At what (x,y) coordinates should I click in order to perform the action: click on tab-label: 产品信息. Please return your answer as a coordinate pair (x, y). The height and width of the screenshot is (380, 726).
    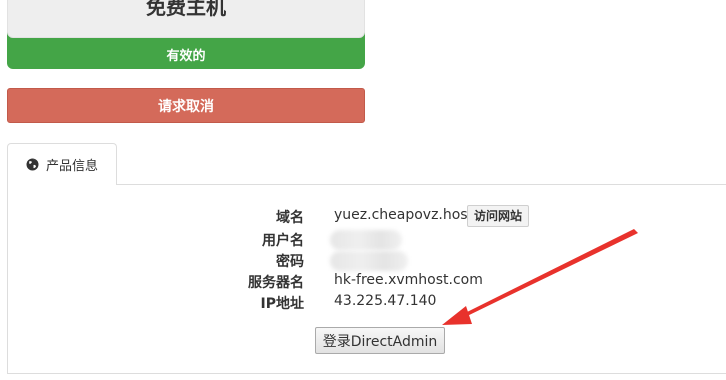
    Looking at the image, I should click on (72, 166).